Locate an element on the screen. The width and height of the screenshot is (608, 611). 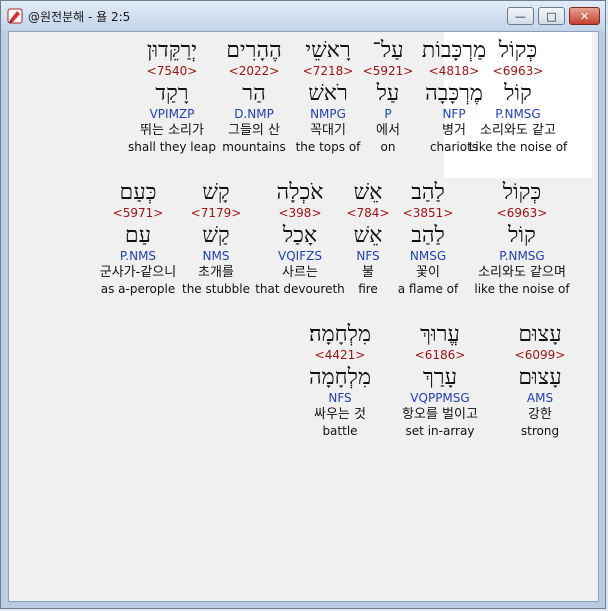
hebrew-lemma: עָרַךְ is located at coordinates (440, 377).